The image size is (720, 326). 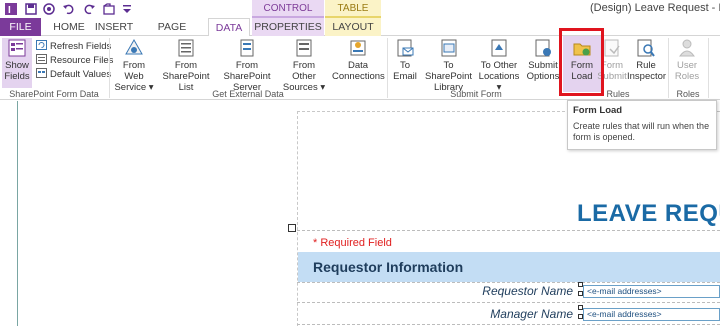 What do you see at coordinates (648, 213) in the screenshot?
I see `form-title: LEAVE REQU` at bounding box center [648, 213].